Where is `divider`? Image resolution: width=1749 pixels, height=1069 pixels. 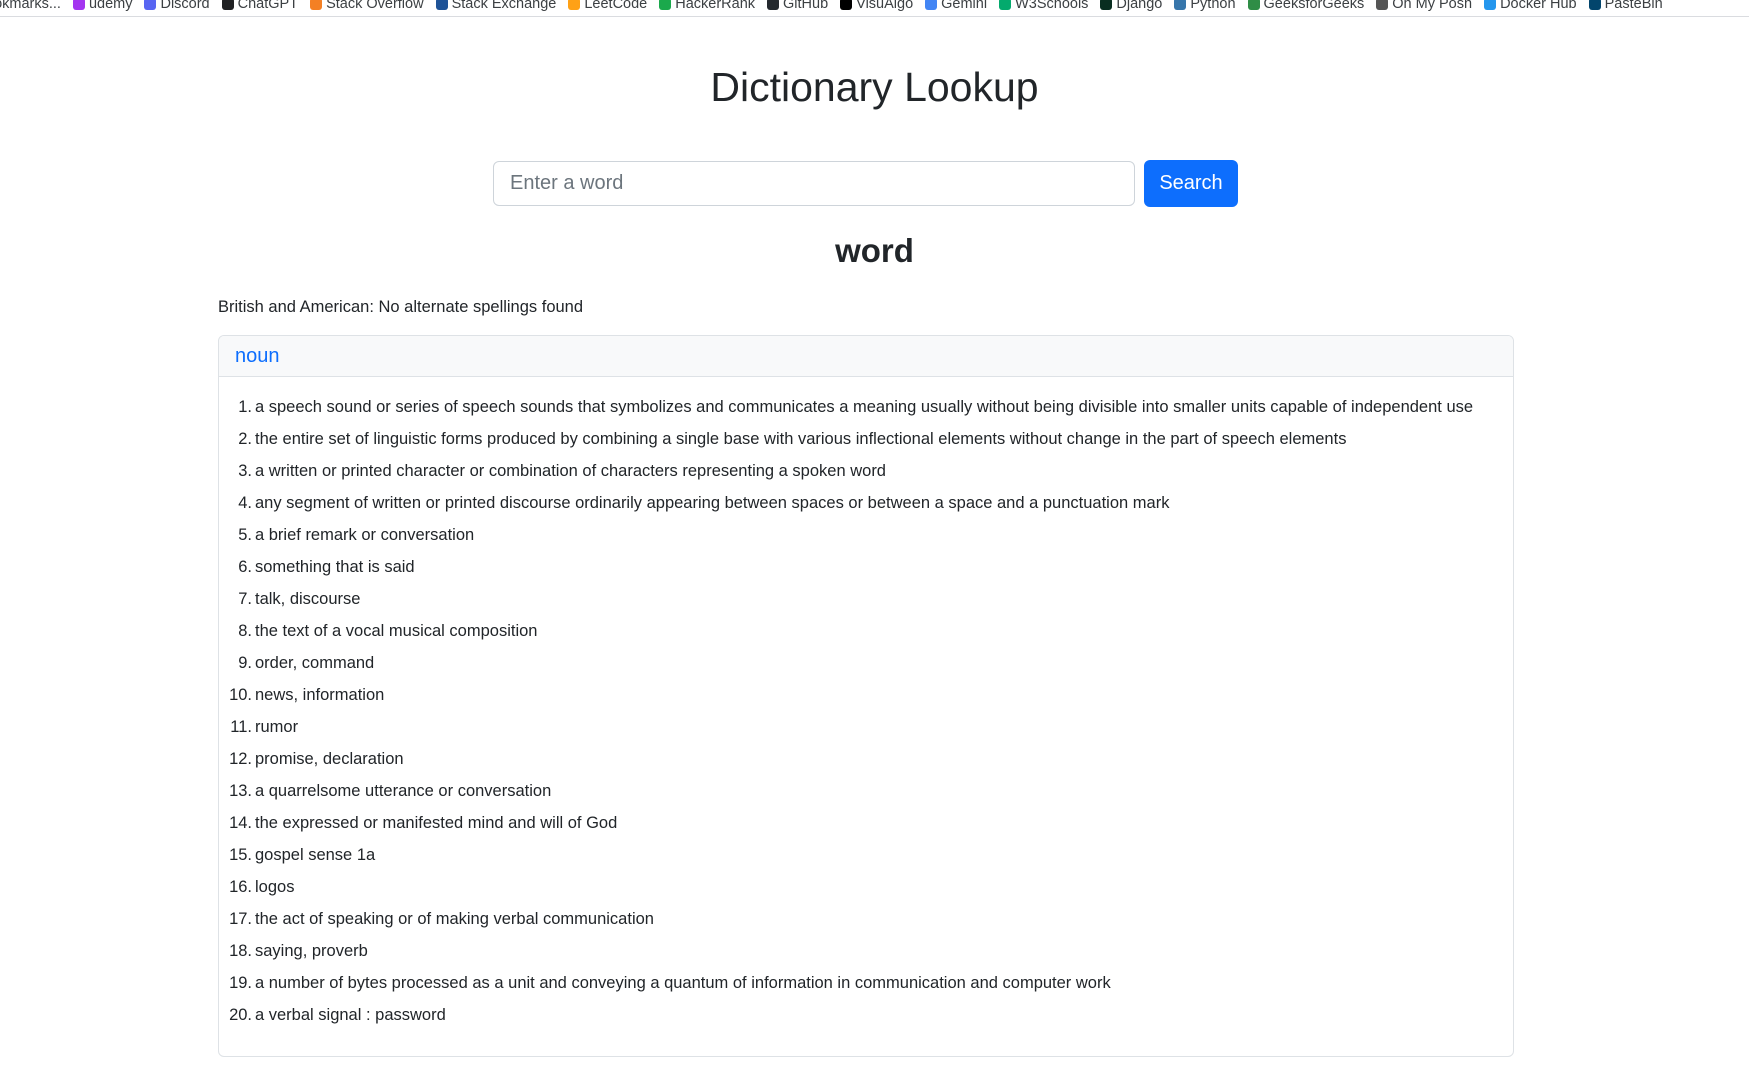
divider is located at coordinates (874, 16).